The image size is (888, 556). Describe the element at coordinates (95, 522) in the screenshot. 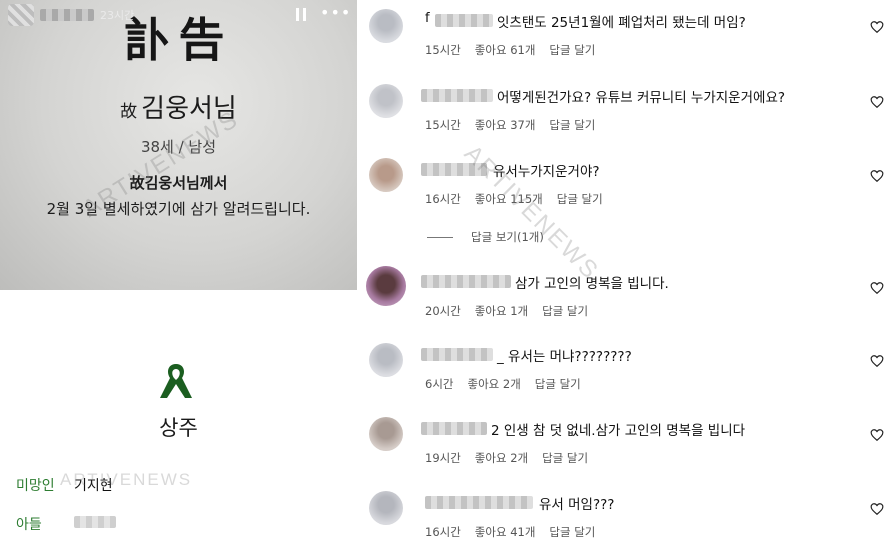

I see `family-name-2-blurred` at that location.